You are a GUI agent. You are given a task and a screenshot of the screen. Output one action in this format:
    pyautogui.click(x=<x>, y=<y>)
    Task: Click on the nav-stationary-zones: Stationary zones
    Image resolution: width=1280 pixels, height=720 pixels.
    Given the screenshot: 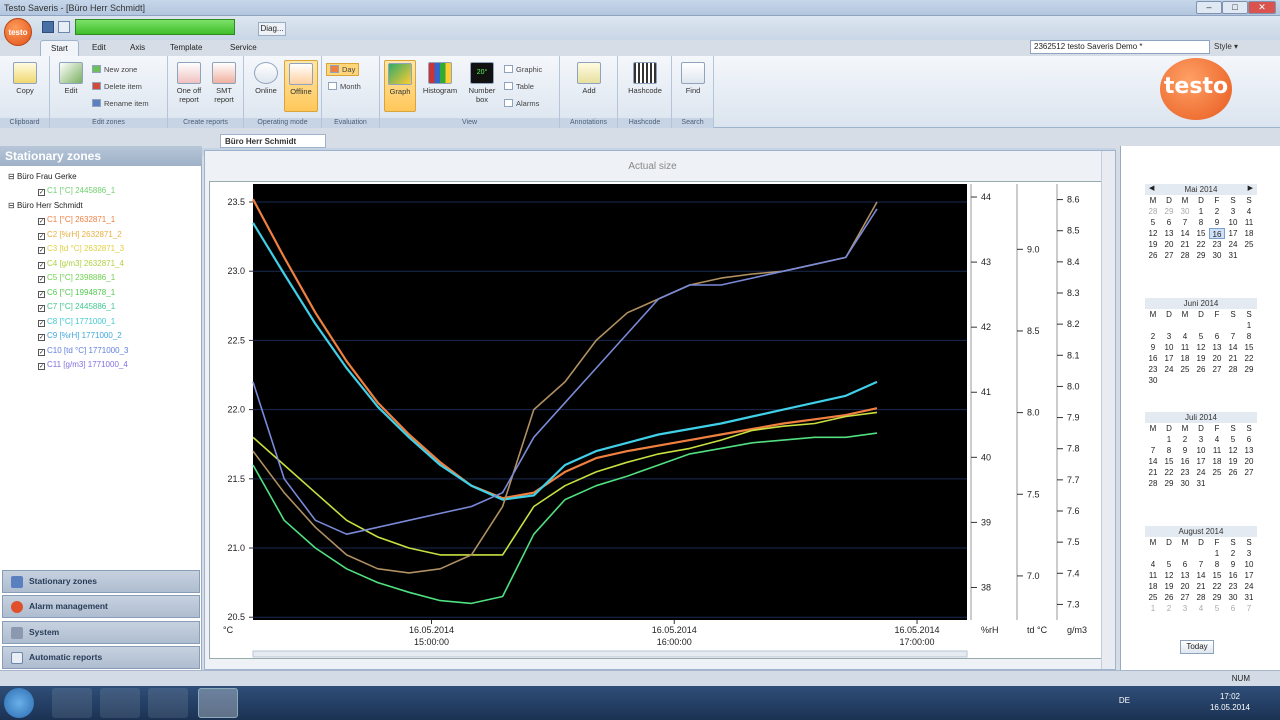 What is the action you would take?
    pyautogui.click(x=101, y=581)
    